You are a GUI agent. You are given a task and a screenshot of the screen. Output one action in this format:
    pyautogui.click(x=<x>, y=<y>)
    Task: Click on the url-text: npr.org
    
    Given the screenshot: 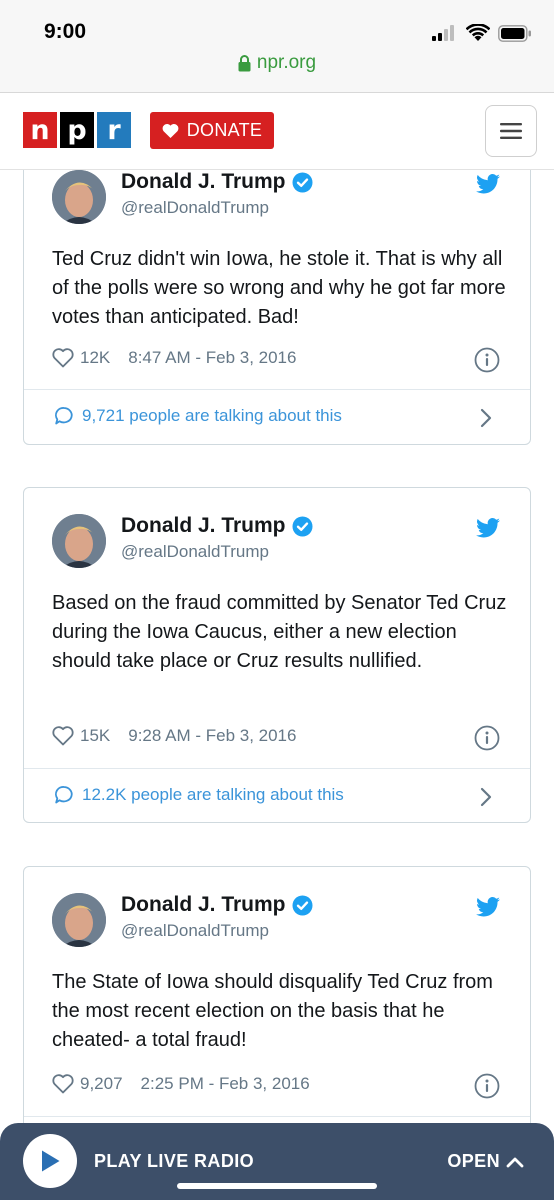 What is the action you would take?
    pyautogui.click(x=286, y=62)
    